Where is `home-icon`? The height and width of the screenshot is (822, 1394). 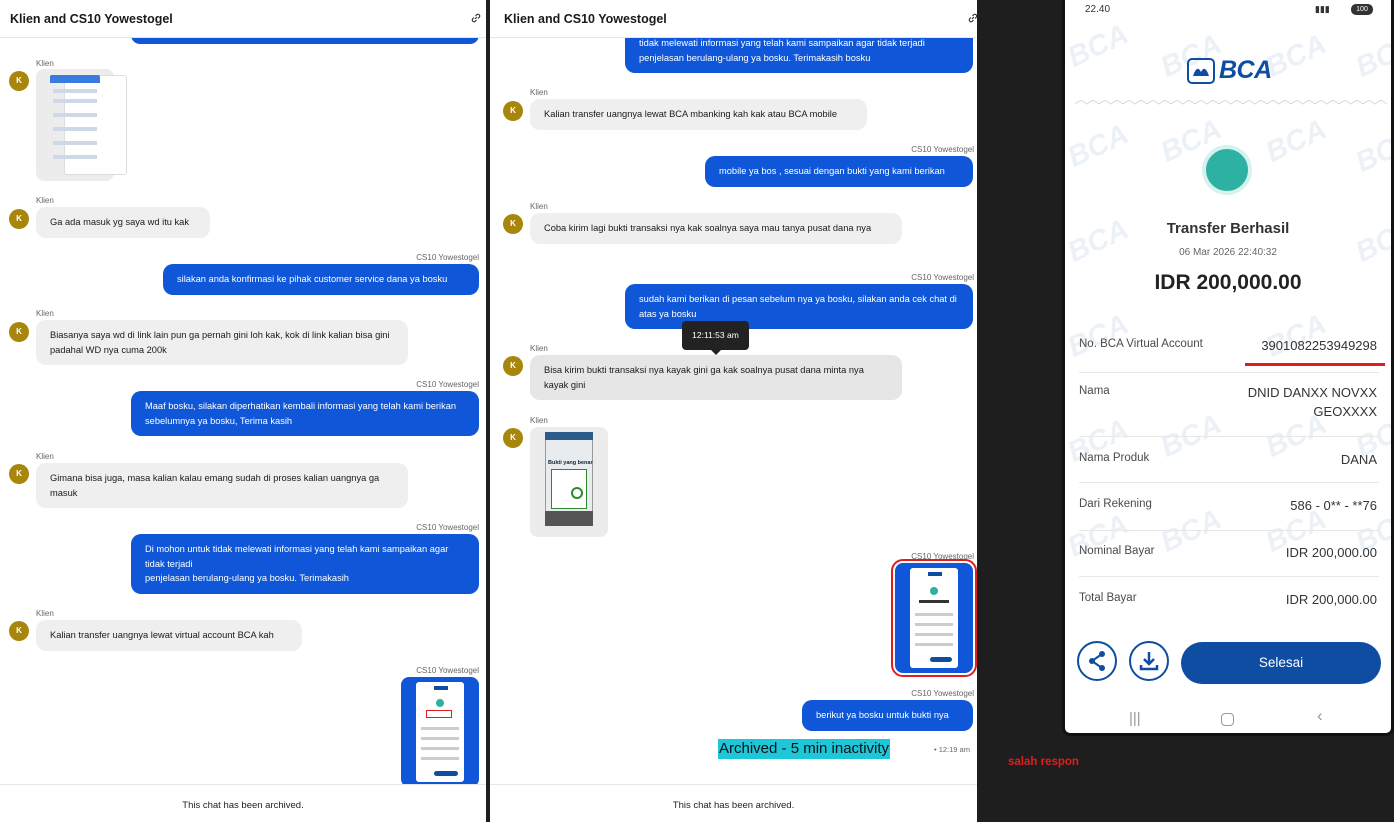
home-icon is located at coordinates (1227, 719).